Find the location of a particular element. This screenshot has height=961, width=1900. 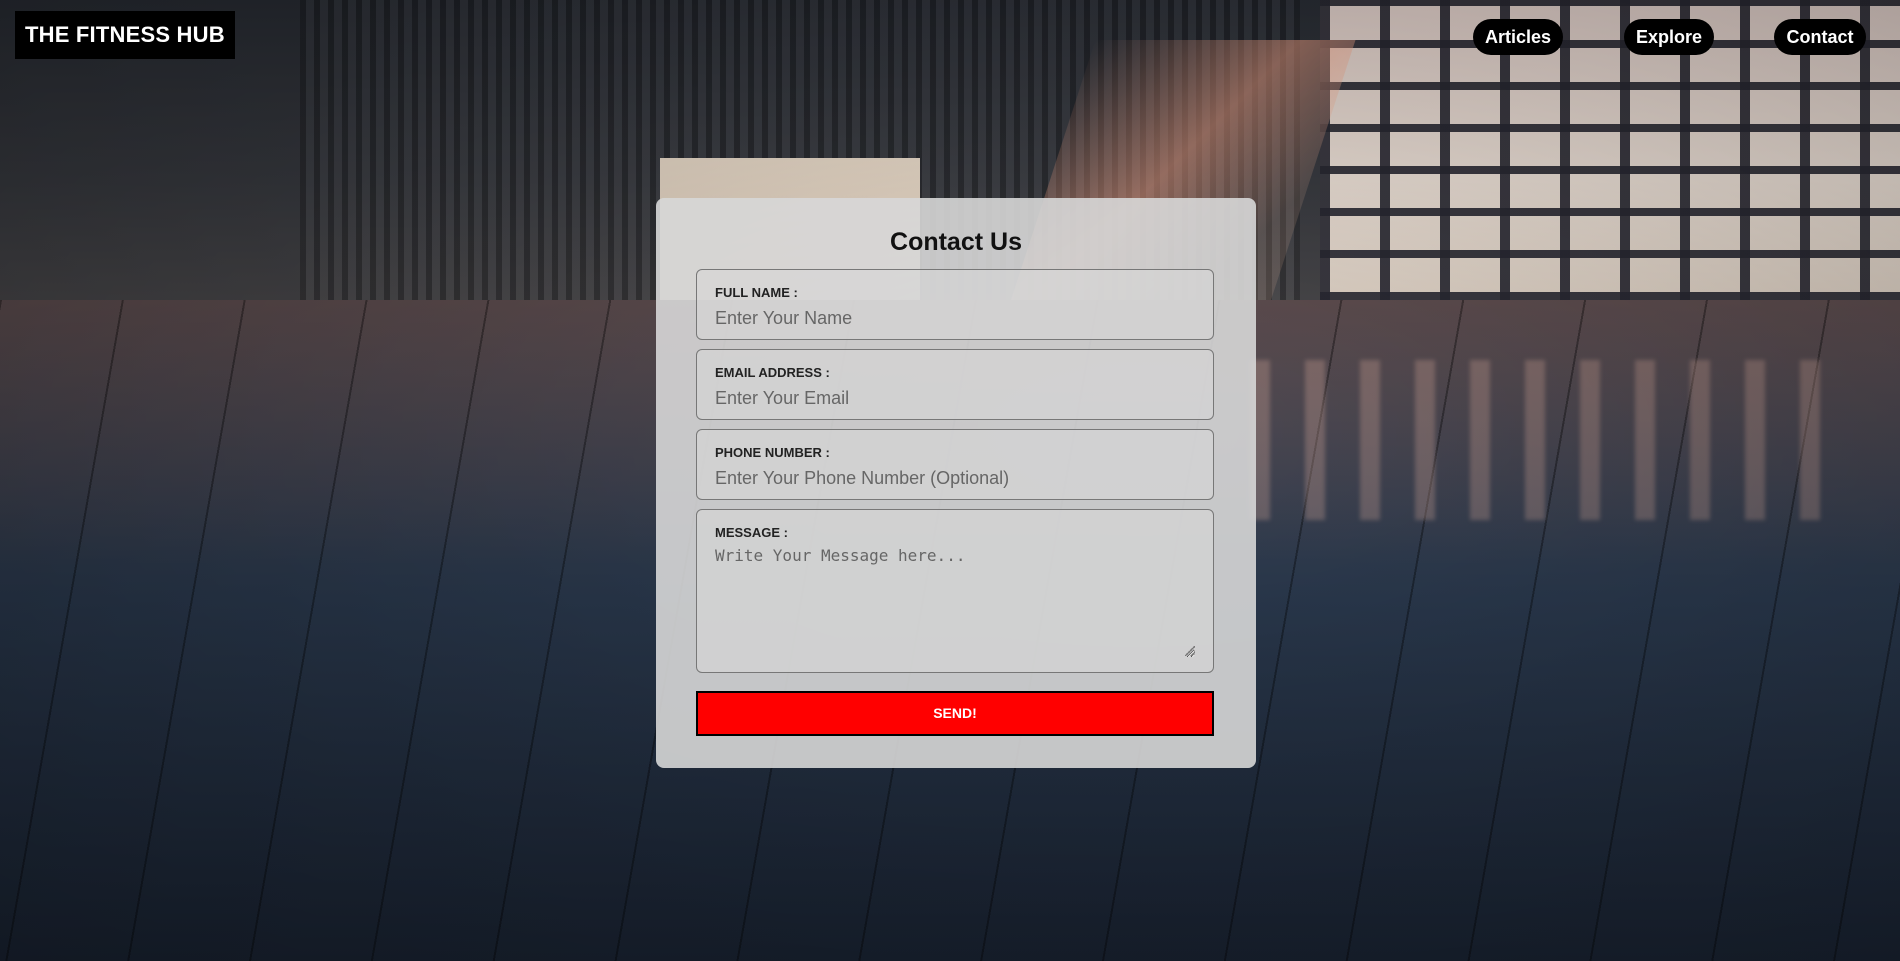

resize-grip-icon is located at coordinates (1190, 651).